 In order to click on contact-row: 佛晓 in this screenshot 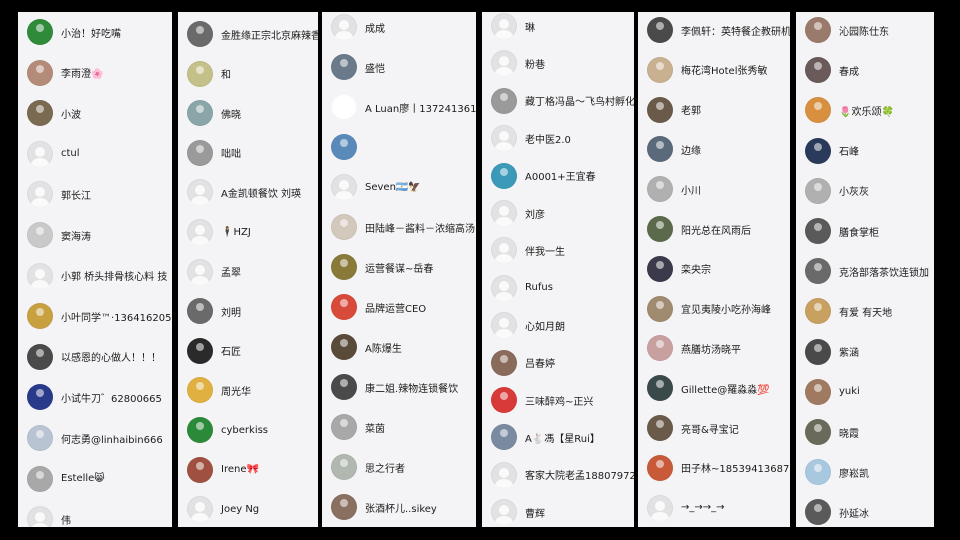, I will do `click(248, 113)`.